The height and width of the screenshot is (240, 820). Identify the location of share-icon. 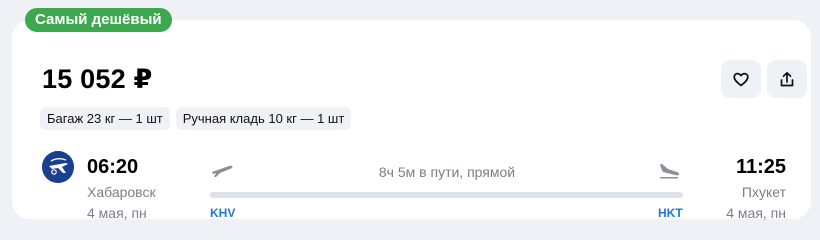
(787, 78).